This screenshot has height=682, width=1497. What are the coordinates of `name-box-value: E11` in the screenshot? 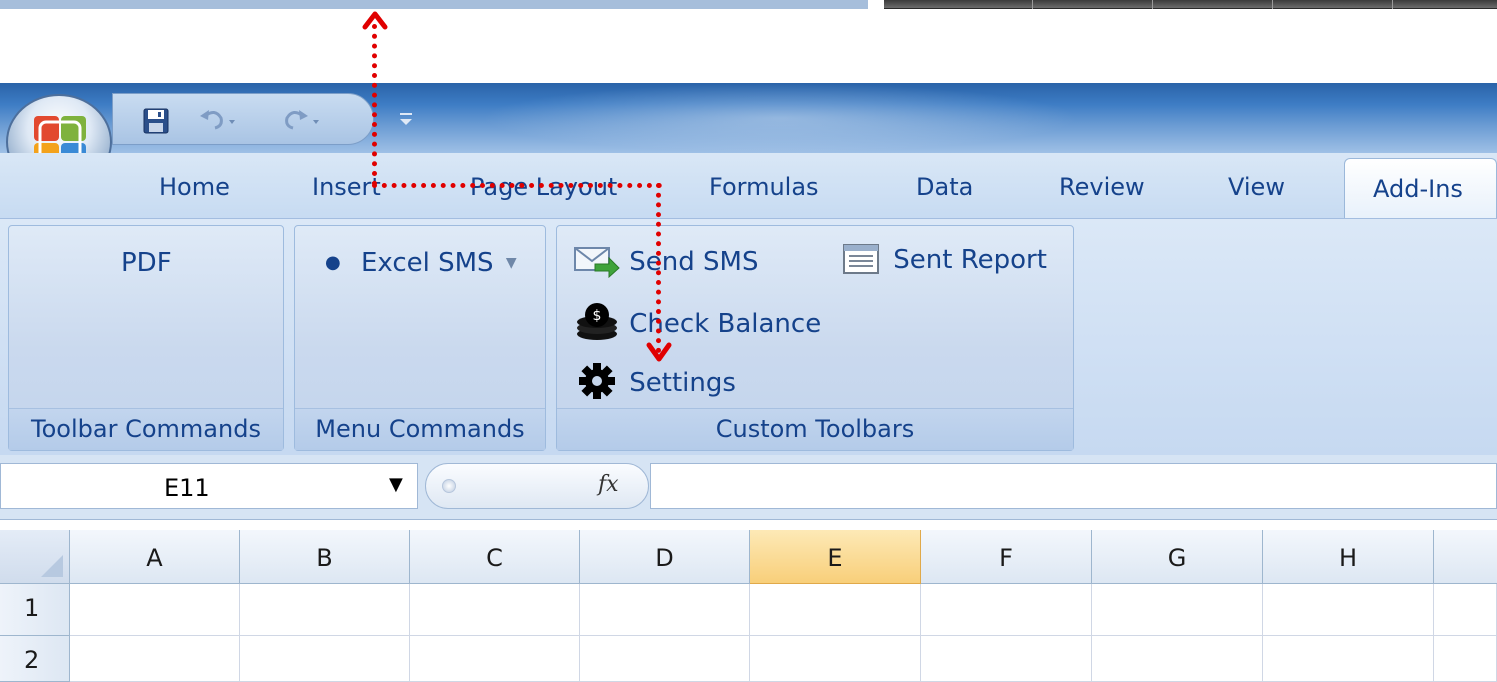 It's located at (187, 488).